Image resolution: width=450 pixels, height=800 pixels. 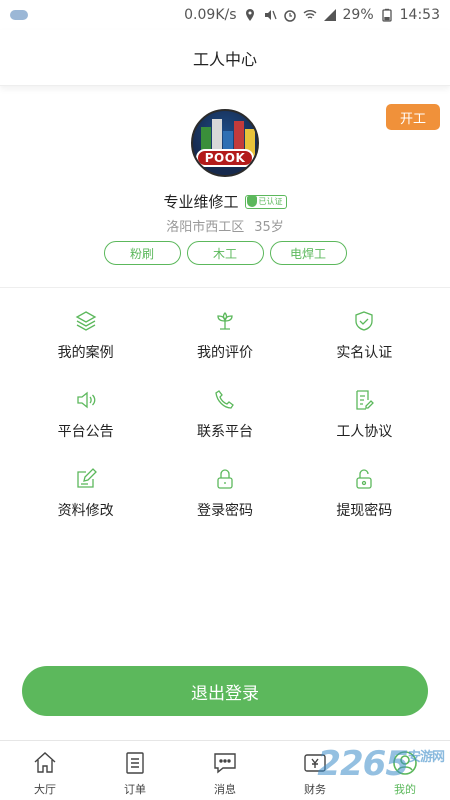 I want to click on menu-label: 我的案例, so click(x=85, y=353).